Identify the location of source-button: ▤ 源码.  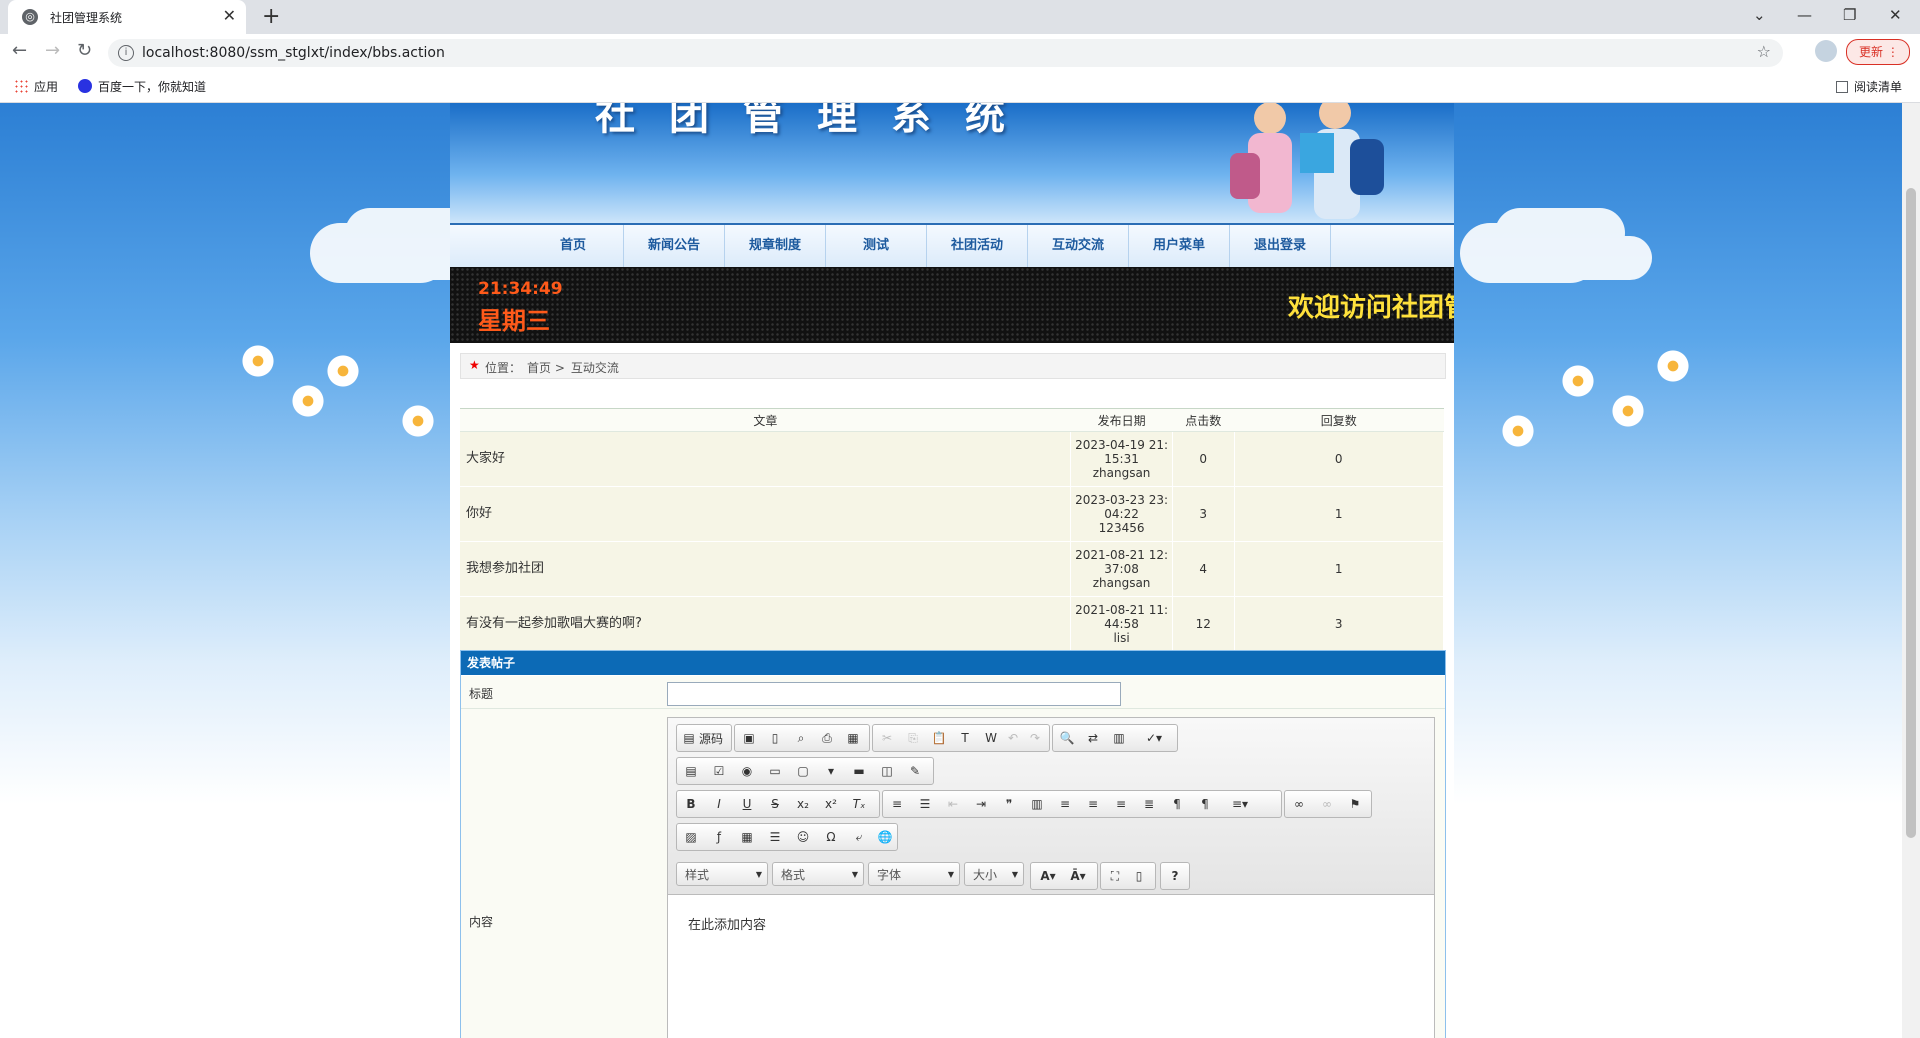
(704, 738).